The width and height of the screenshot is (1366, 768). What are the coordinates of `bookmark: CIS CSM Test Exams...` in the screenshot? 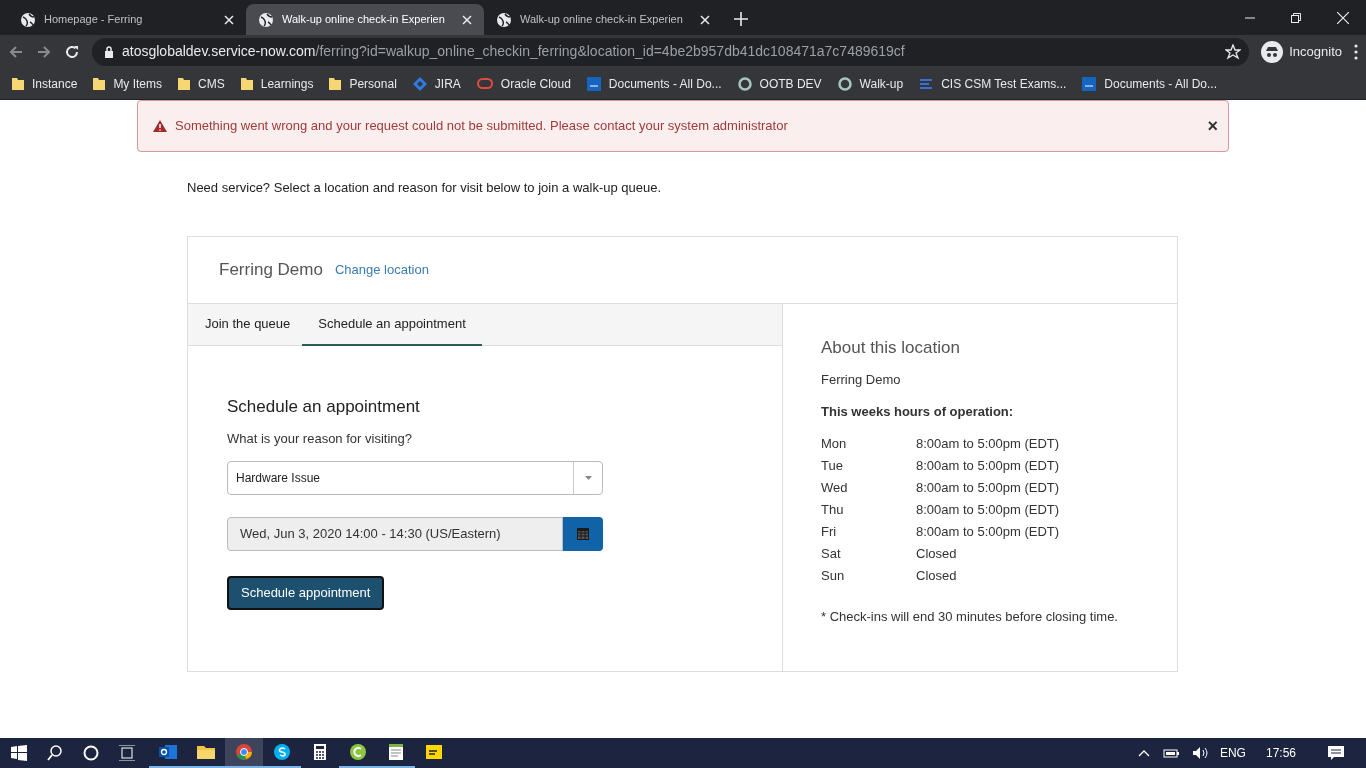 It's located at (993, 83).